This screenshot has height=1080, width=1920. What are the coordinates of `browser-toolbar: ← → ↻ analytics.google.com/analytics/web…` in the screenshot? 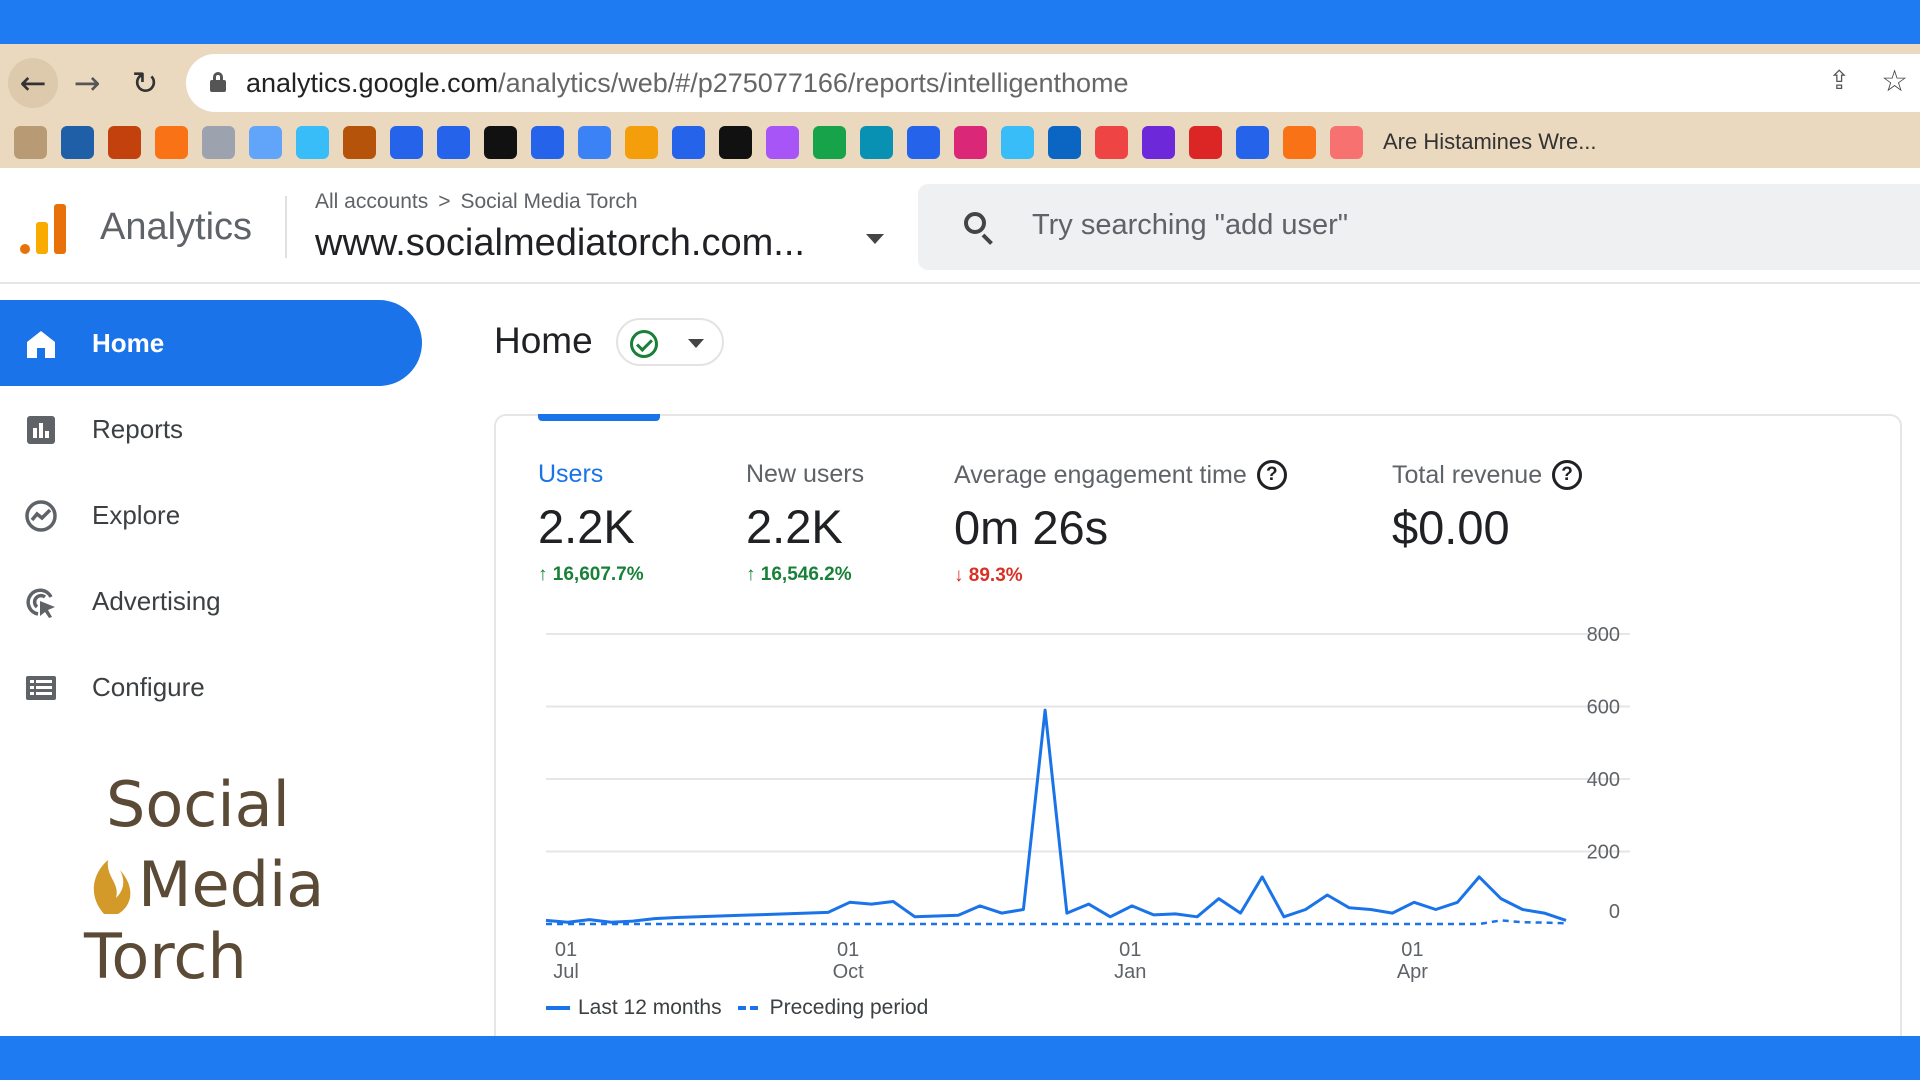 It's located at (960, 106).